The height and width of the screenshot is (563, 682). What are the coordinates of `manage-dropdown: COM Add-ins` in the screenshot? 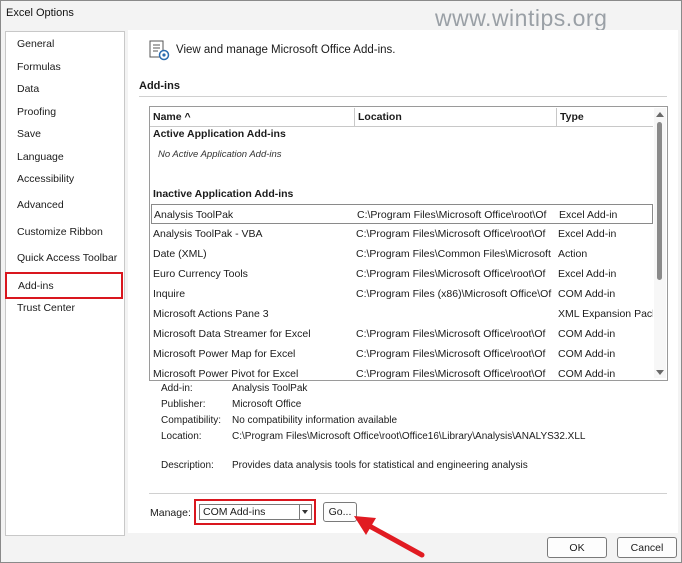 It's located at (255, 512).